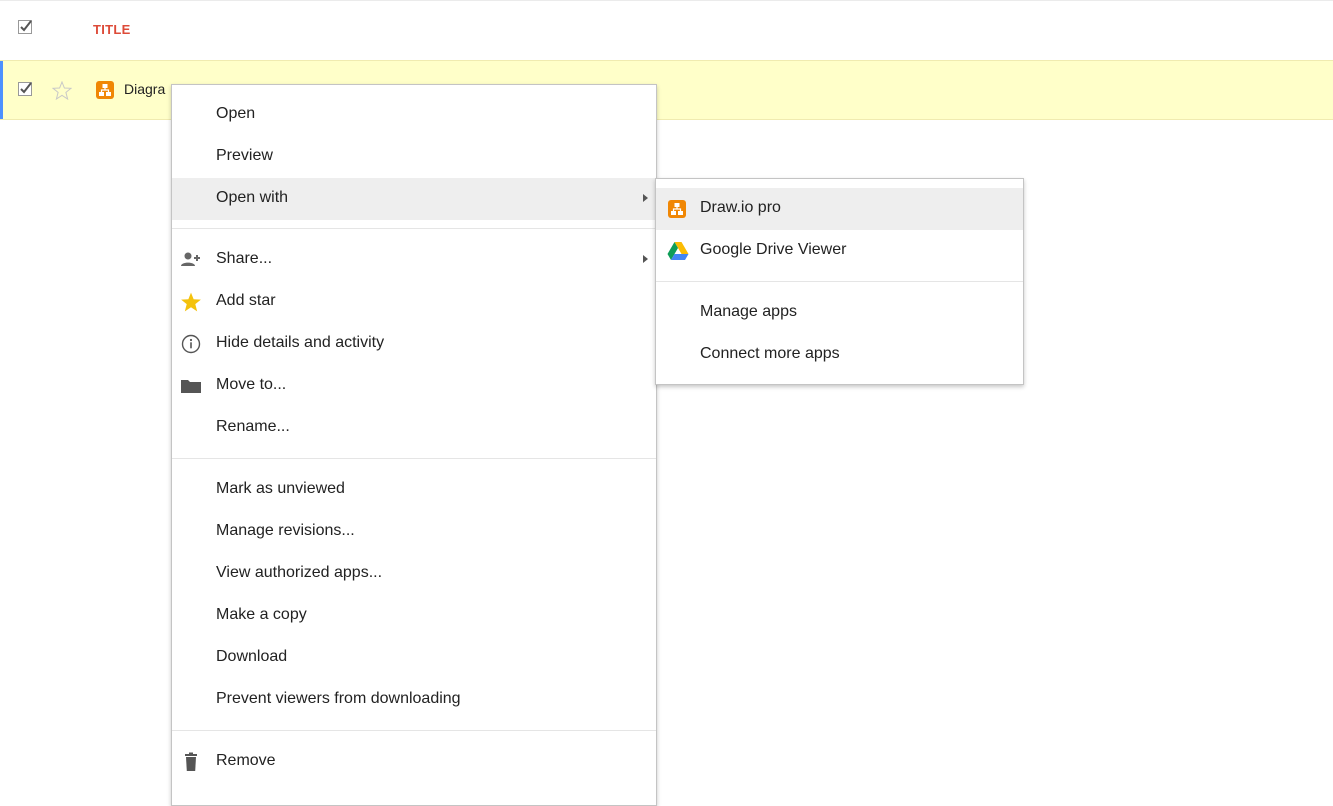 Image resolution: width=1333 pixels, height=806 pixels. I want to click on star-outline-icon, so click(62, 92).